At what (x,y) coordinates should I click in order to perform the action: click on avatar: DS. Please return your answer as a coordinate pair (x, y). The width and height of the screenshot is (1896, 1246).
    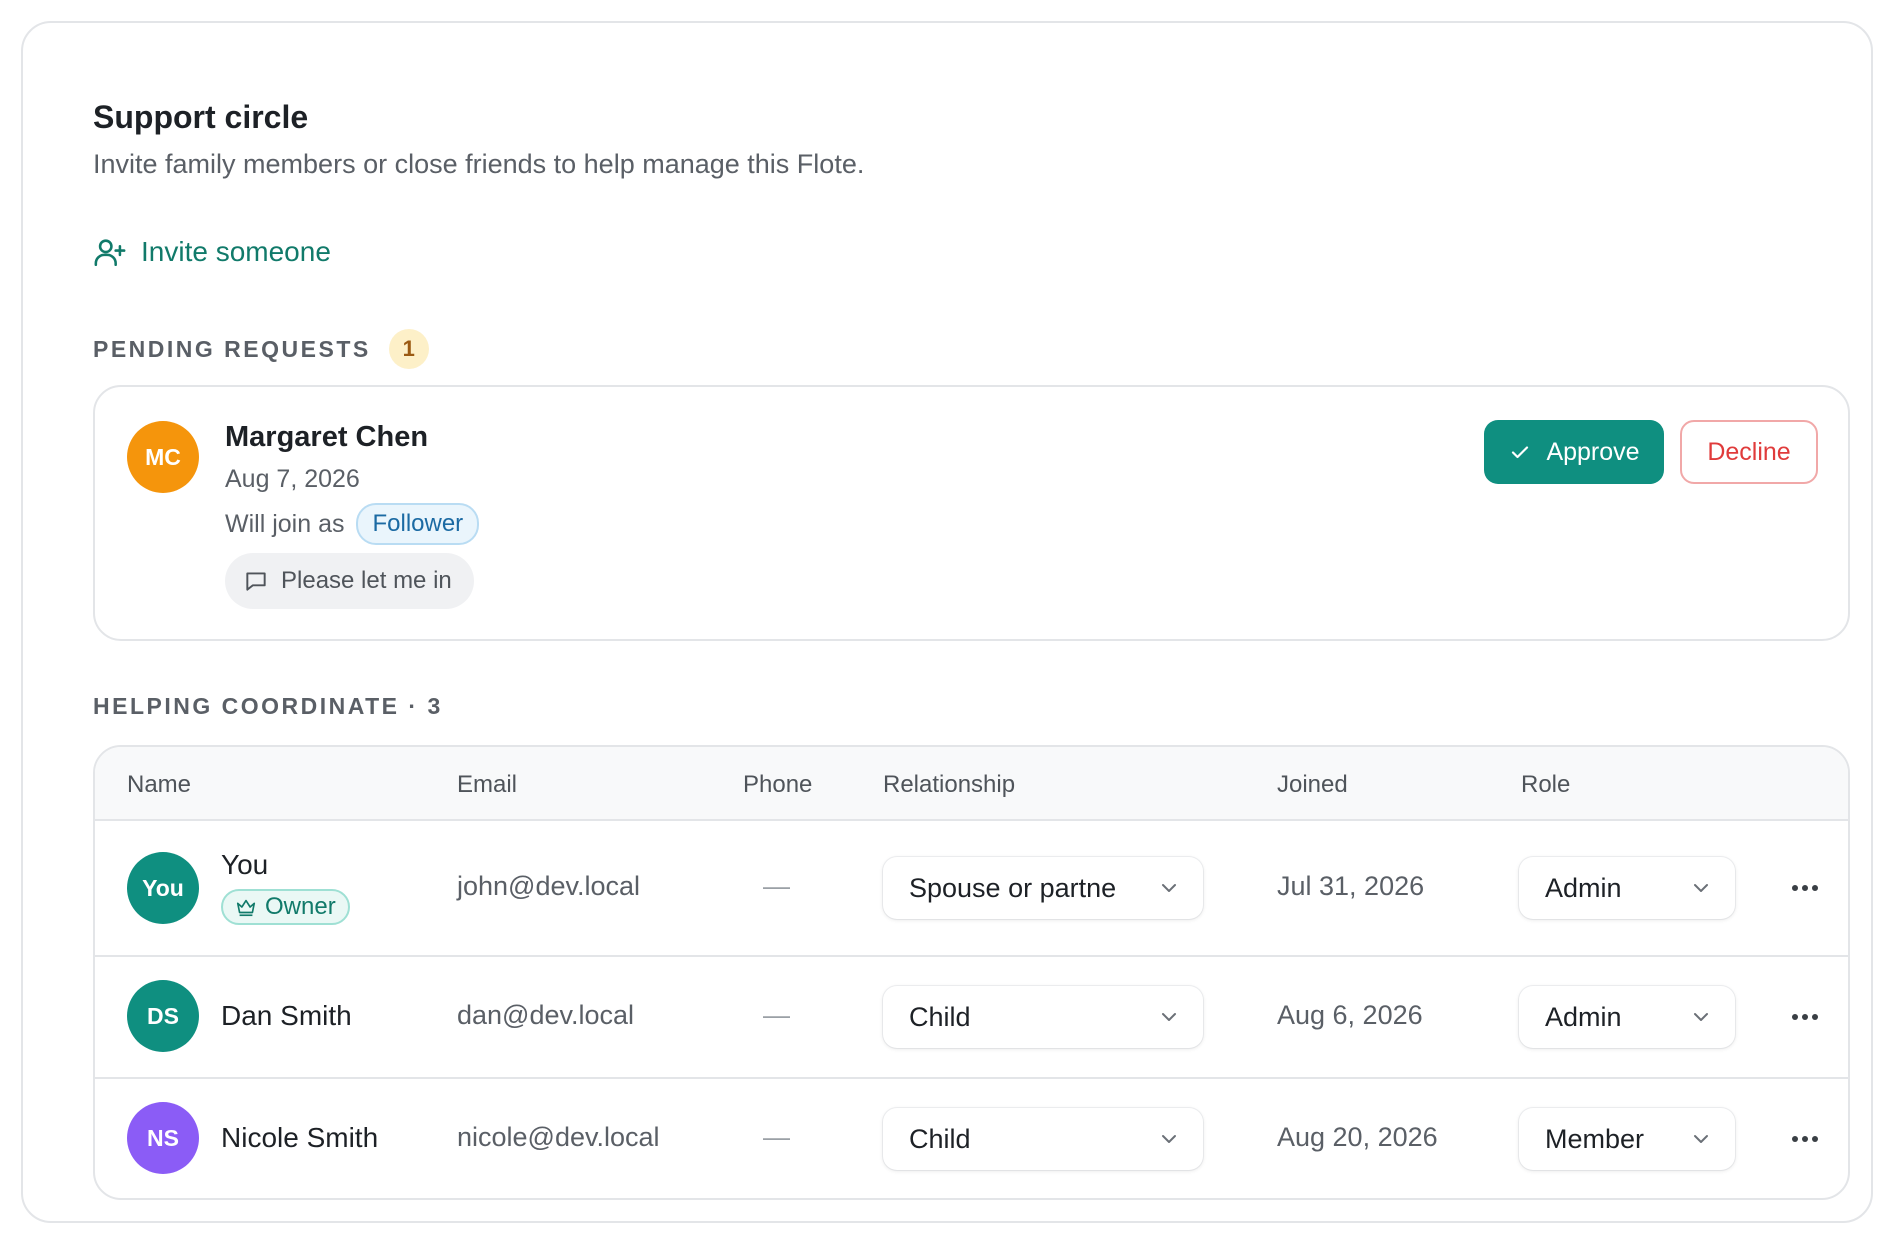
    Looking at the image, I should click on (163, 1016).